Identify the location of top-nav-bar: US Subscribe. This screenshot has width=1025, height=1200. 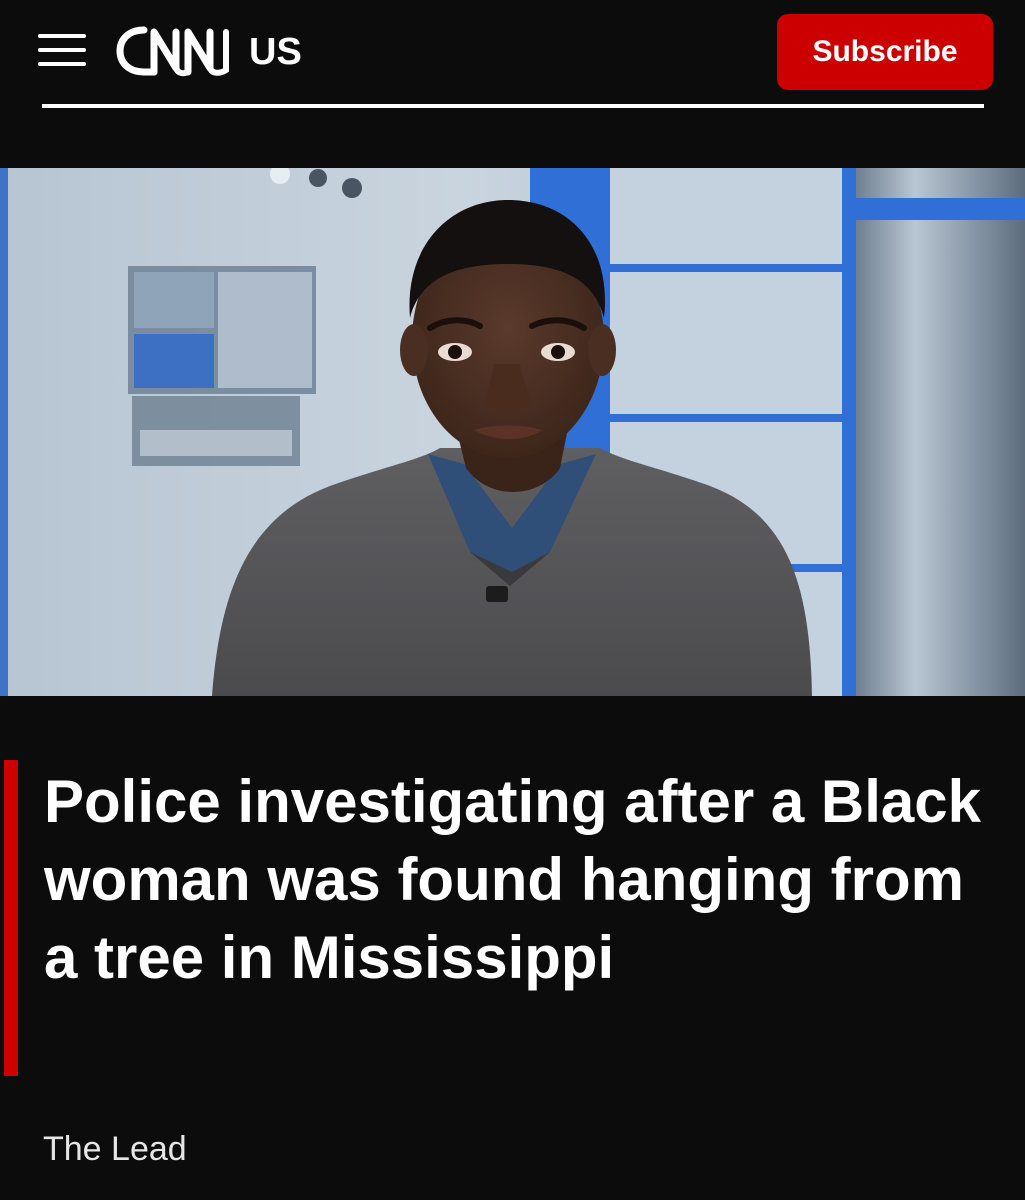
(512, 84).